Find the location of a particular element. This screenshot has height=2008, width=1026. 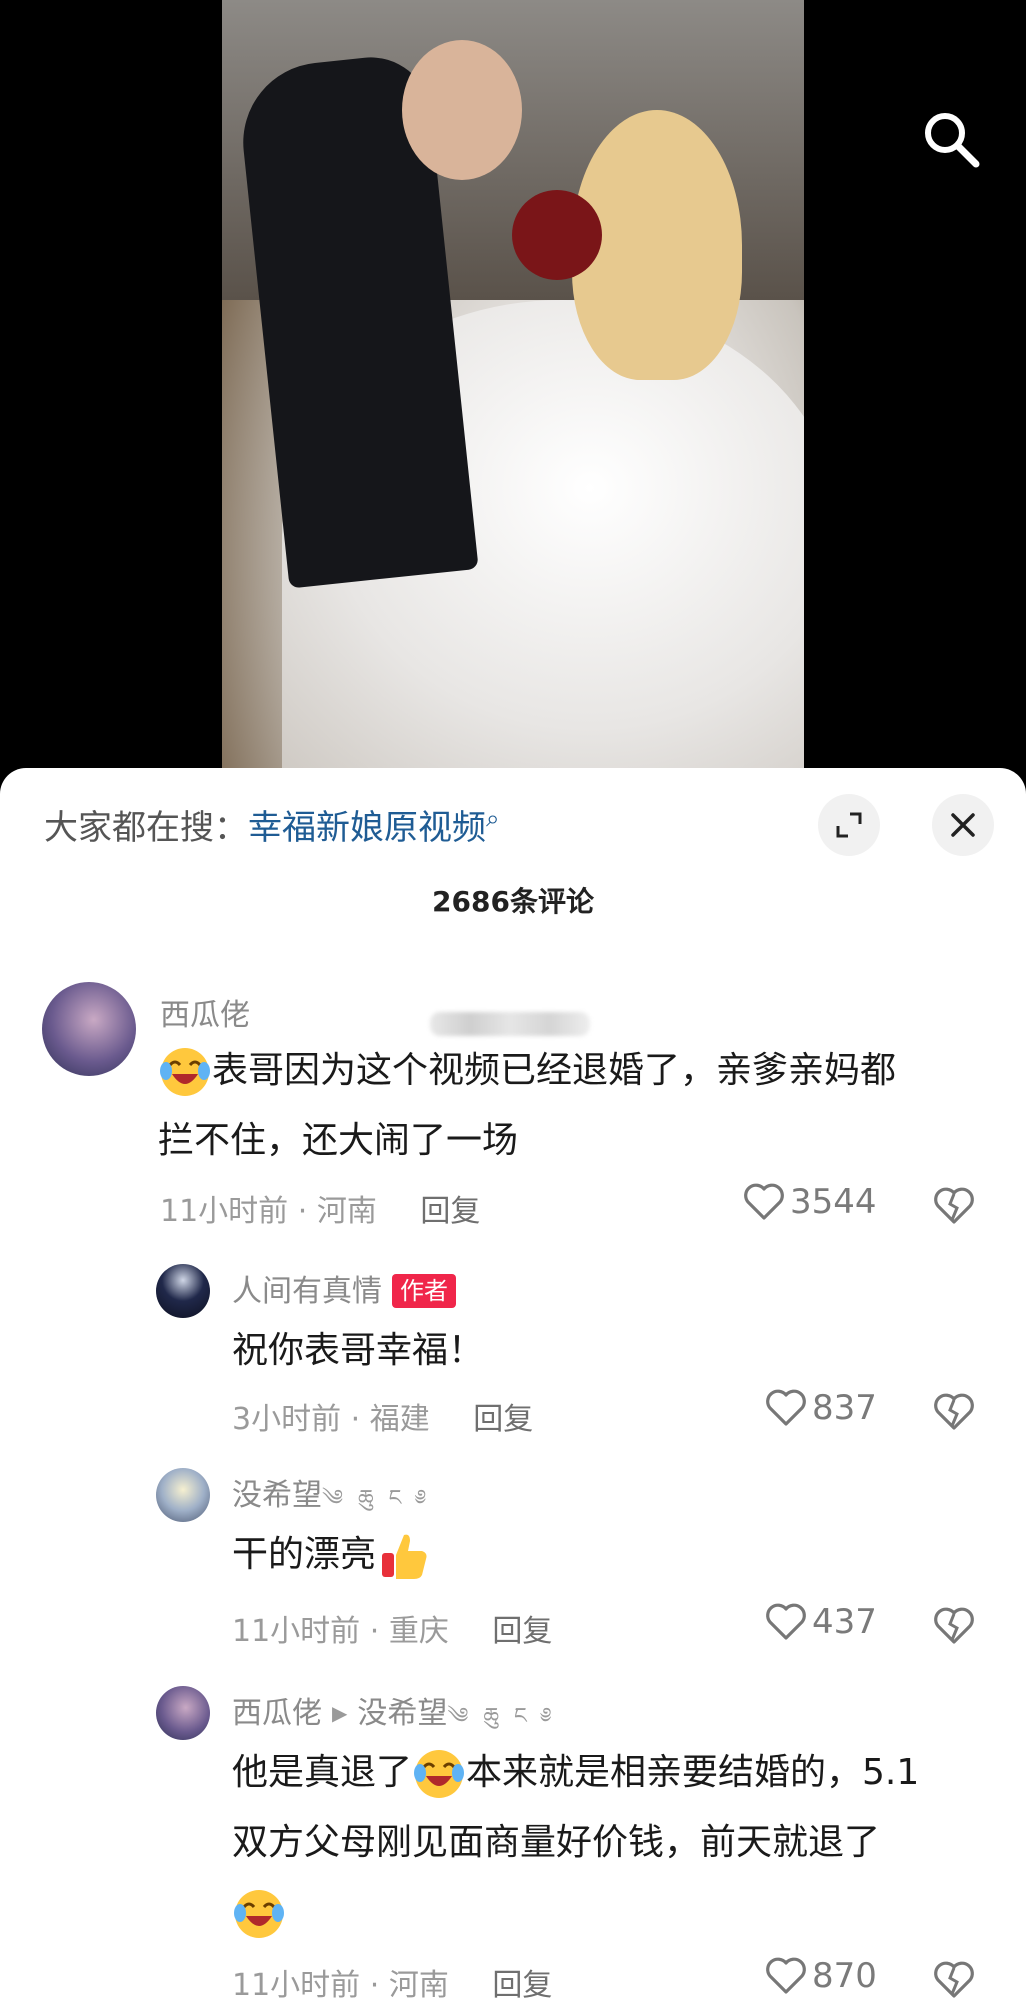

comment-location: 福建 is located at coordinates (399, 1419).